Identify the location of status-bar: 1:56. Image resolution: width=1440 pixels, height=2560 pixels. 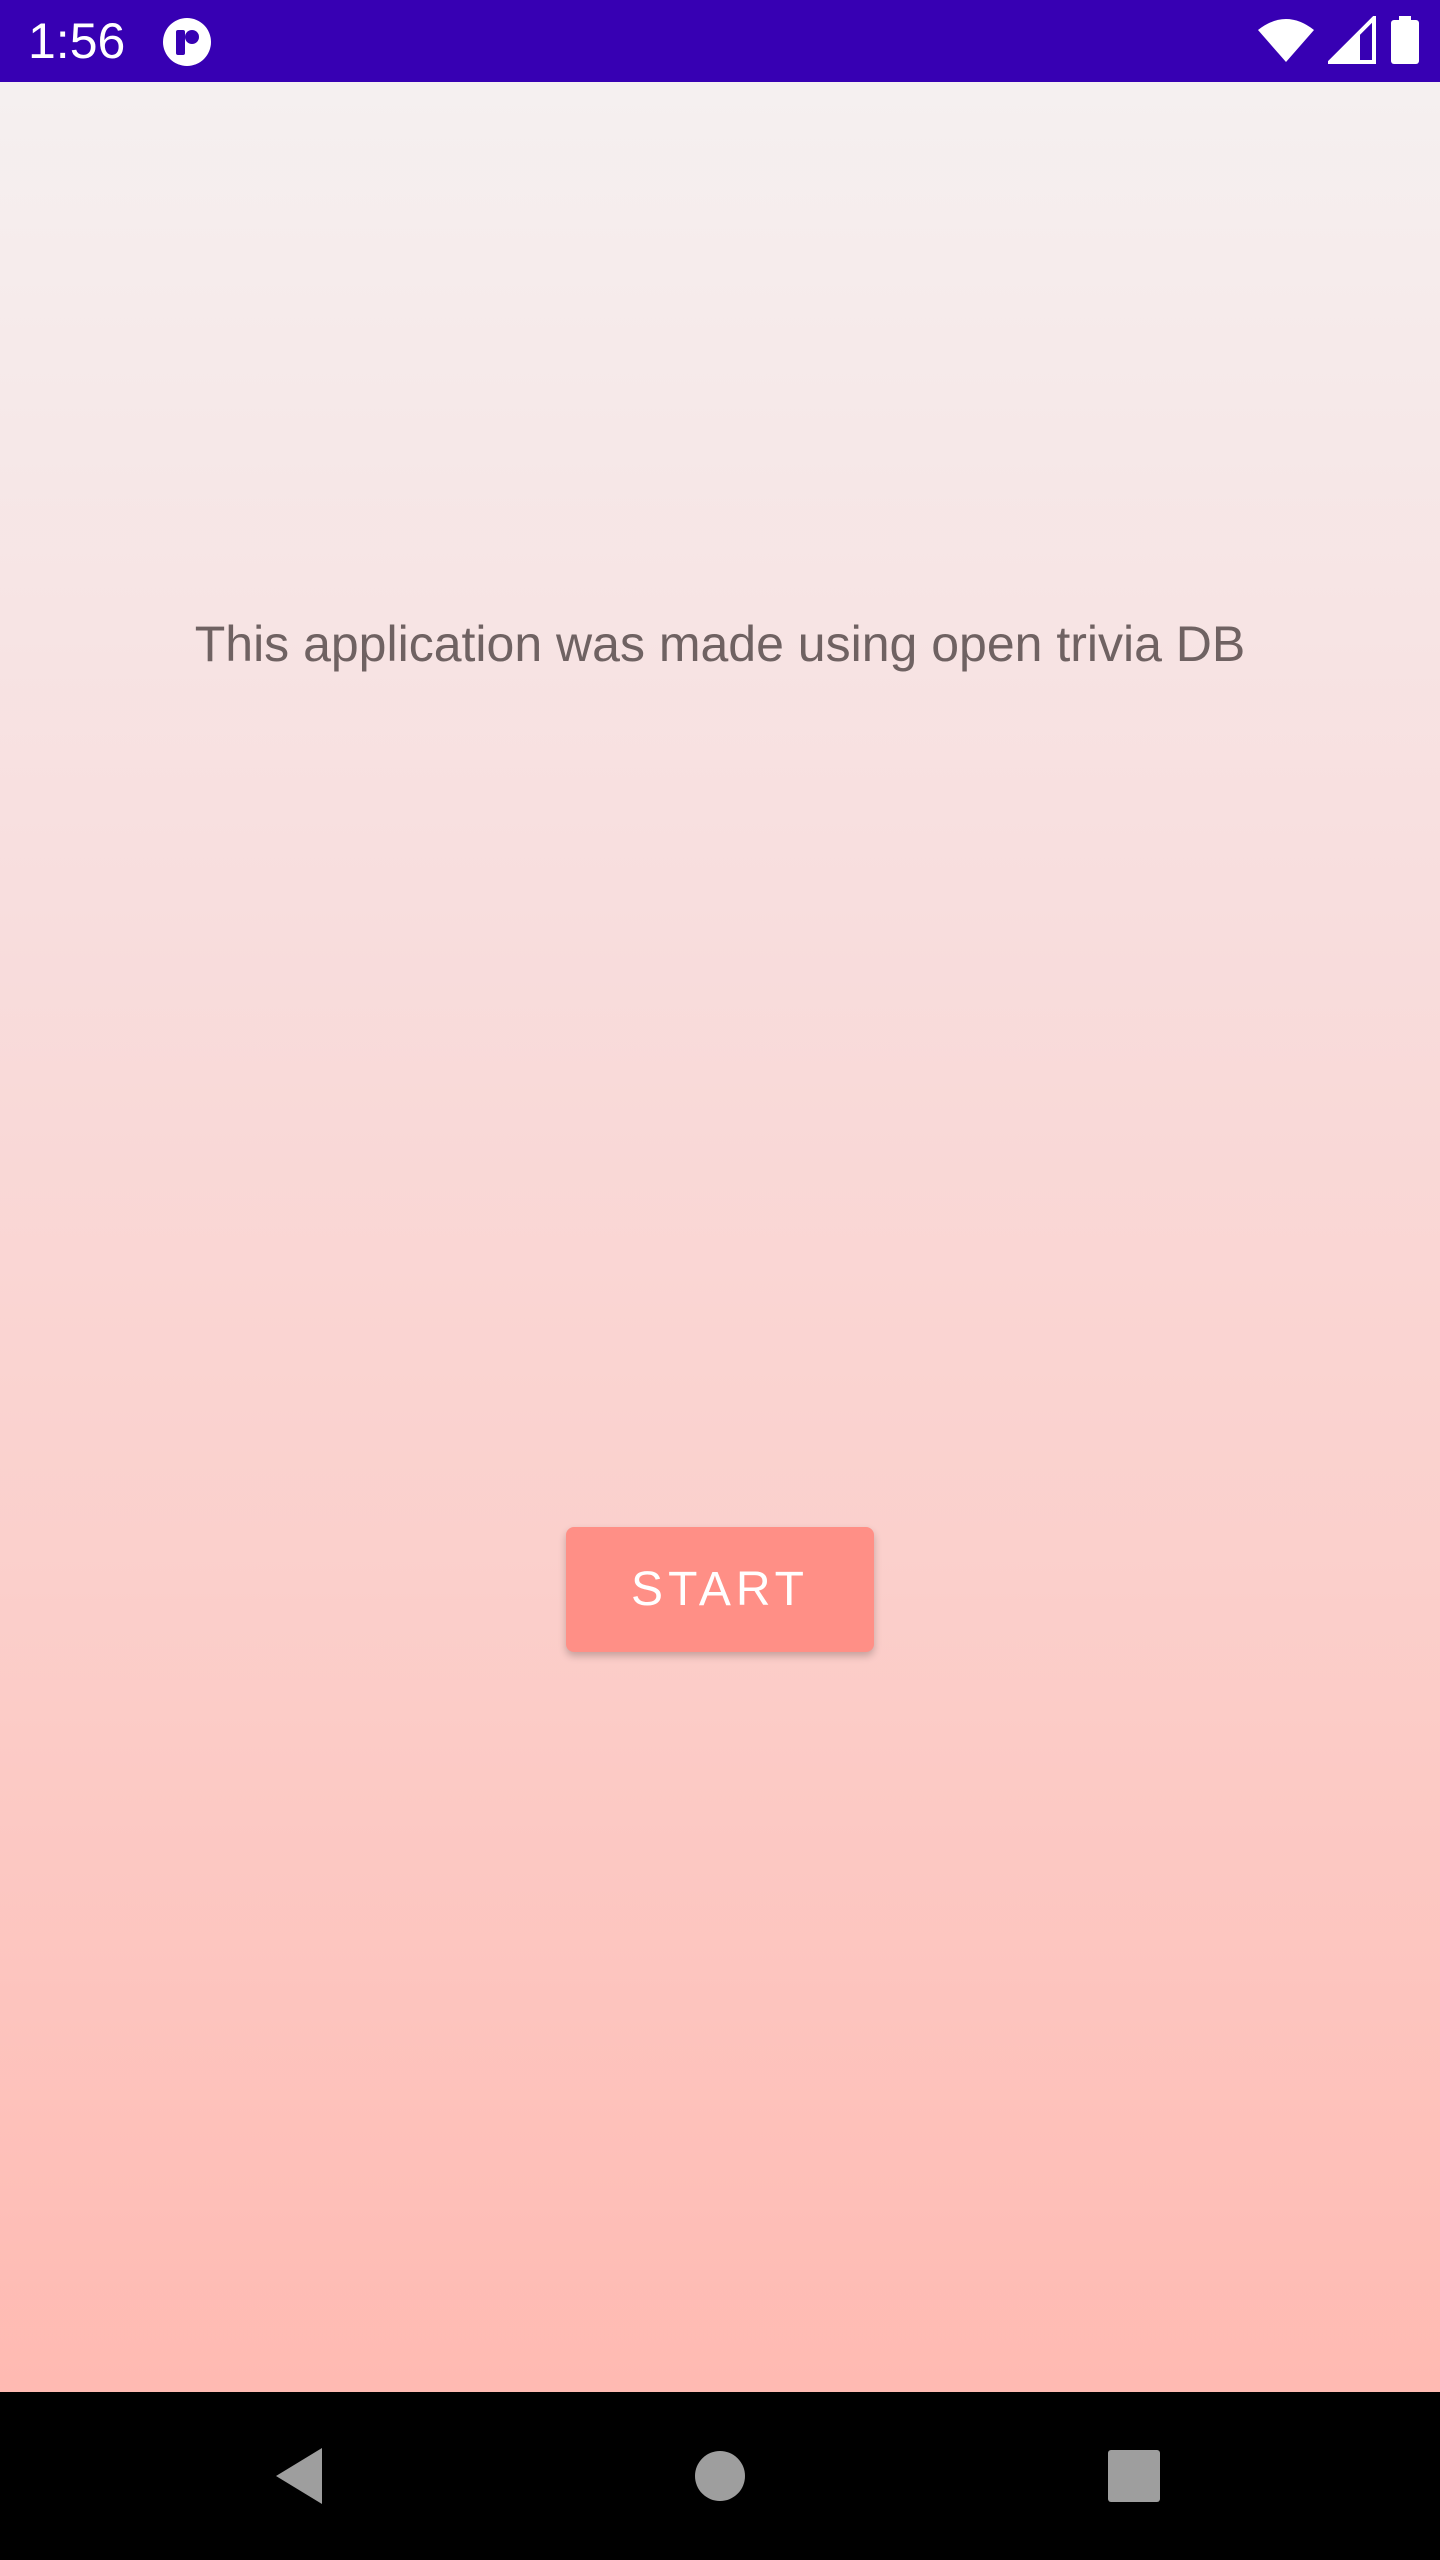
(720, 41).